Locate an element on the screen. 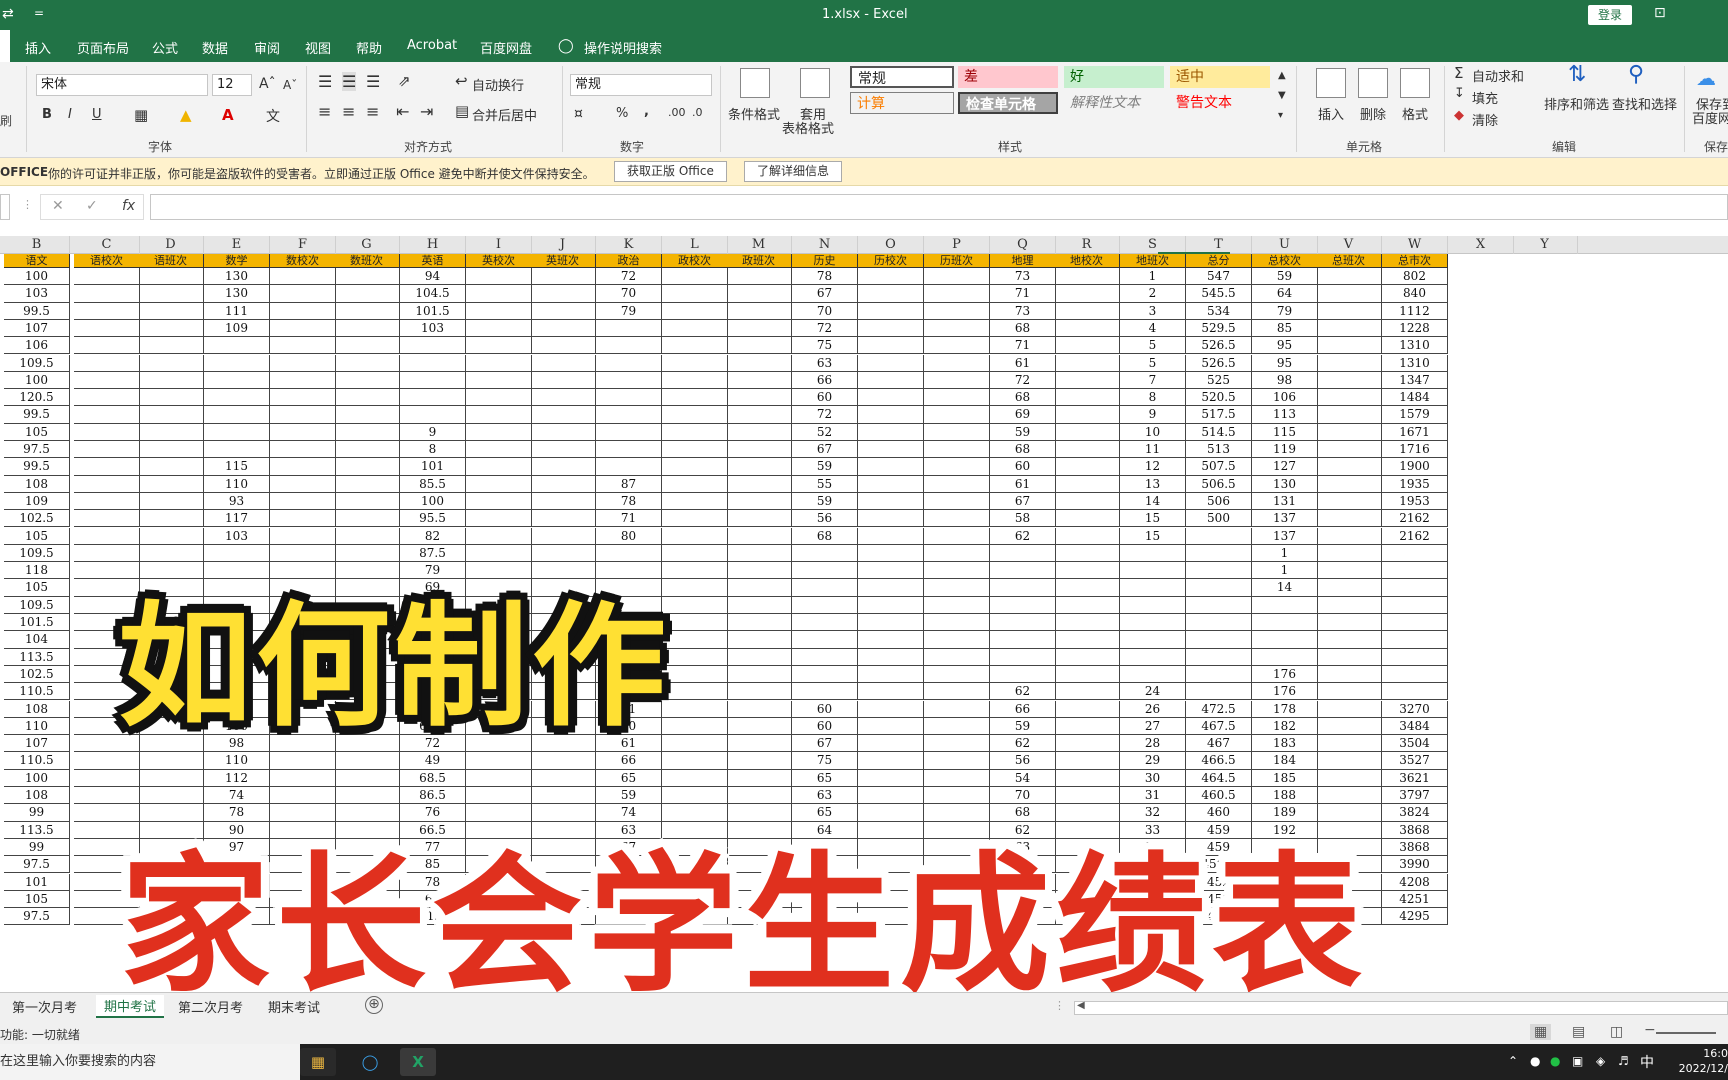  style-neutral: 适中 is located at coordinates (1220, 77).